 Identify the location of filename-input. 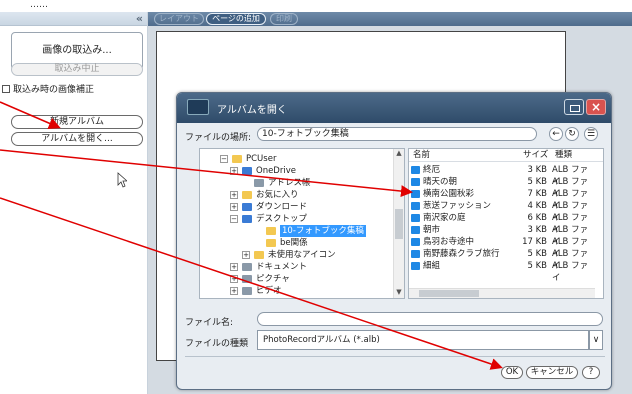
(430, 319).